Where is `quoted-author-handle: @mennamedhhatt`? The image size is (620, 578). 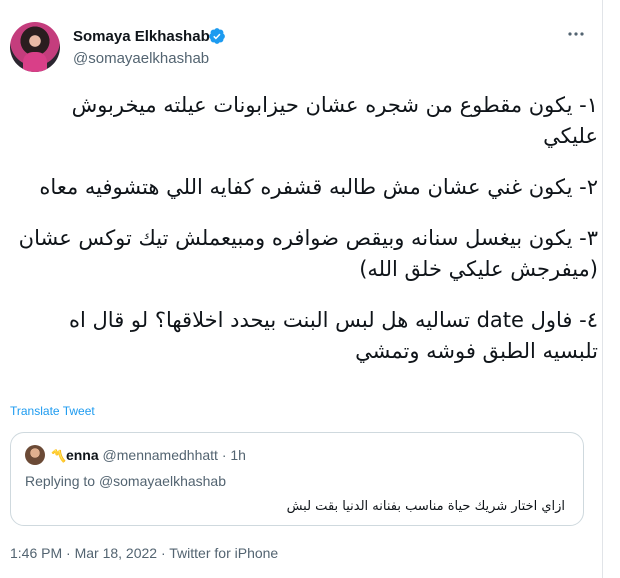
quoted-author-handle: @mennamedhhatt is located at coordinates (160, 455).